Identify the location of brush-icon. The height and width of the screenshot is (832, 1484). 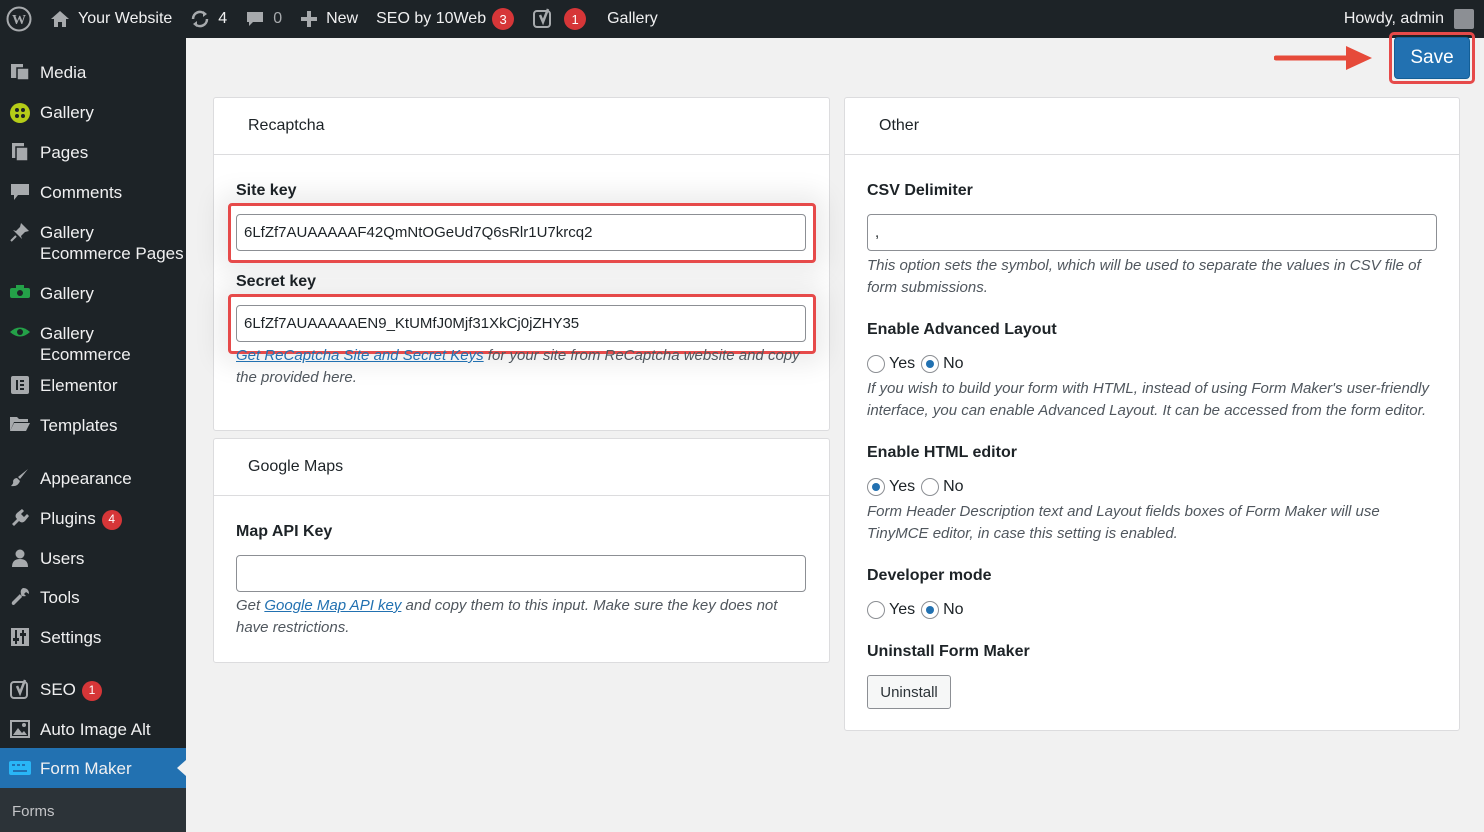
(20, 478).